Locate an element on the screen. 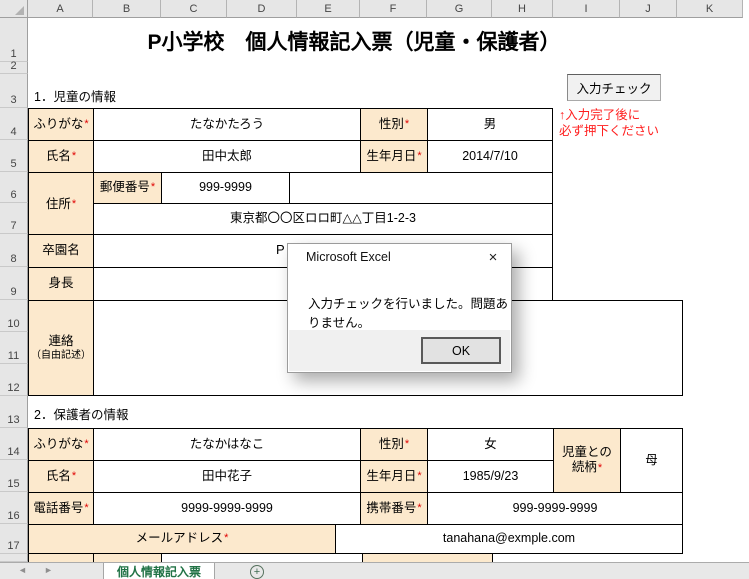  guardian-relation-cell: 母 is located at coordinates (651, 460).